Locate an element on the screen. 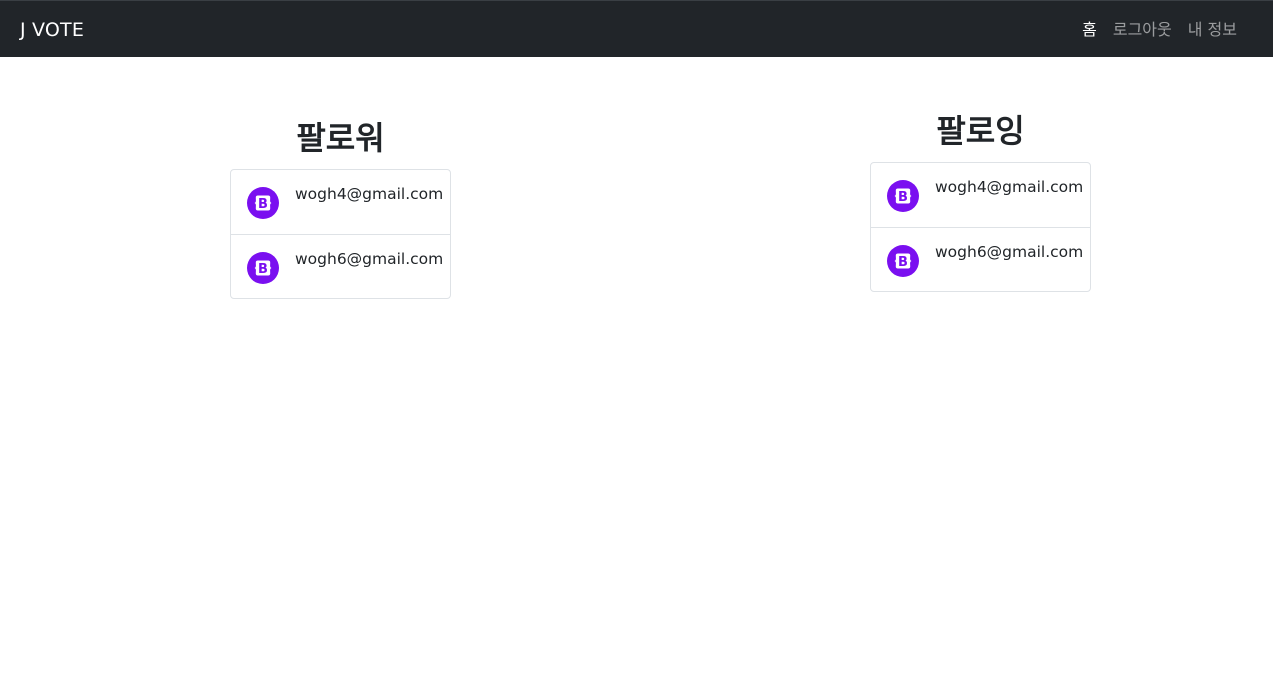 The image size is (1273, 677). followers-list: B wogh4@gmail.com B wogh6@gmail.com is located at coordinates (340, 234).